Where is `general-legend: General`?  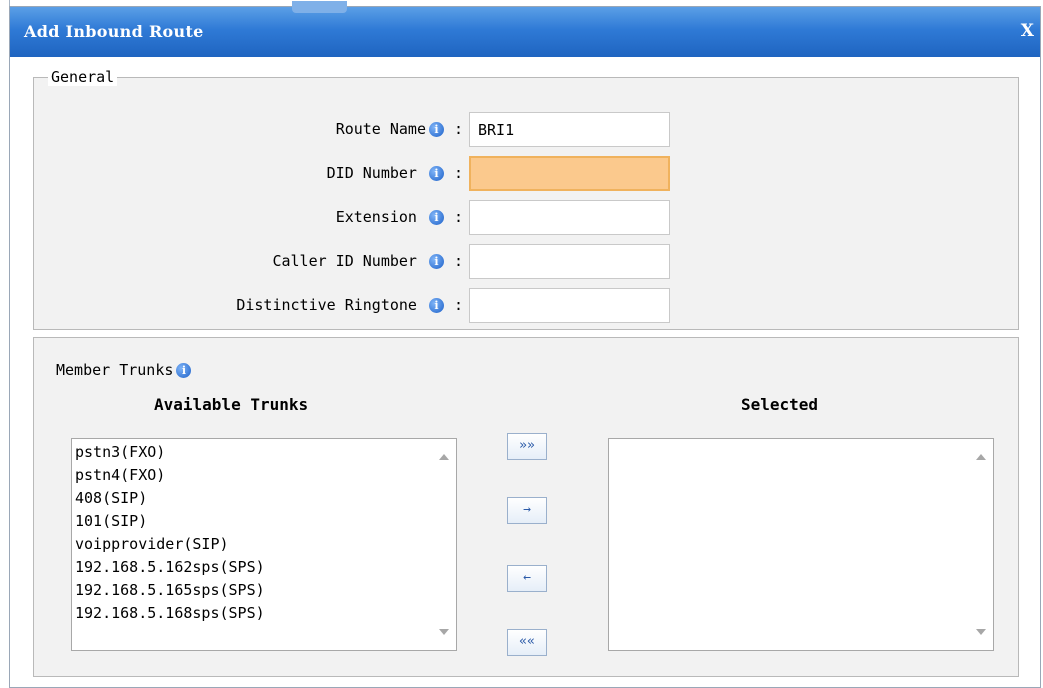
general-legend: General is located at coordinates (83, 77).